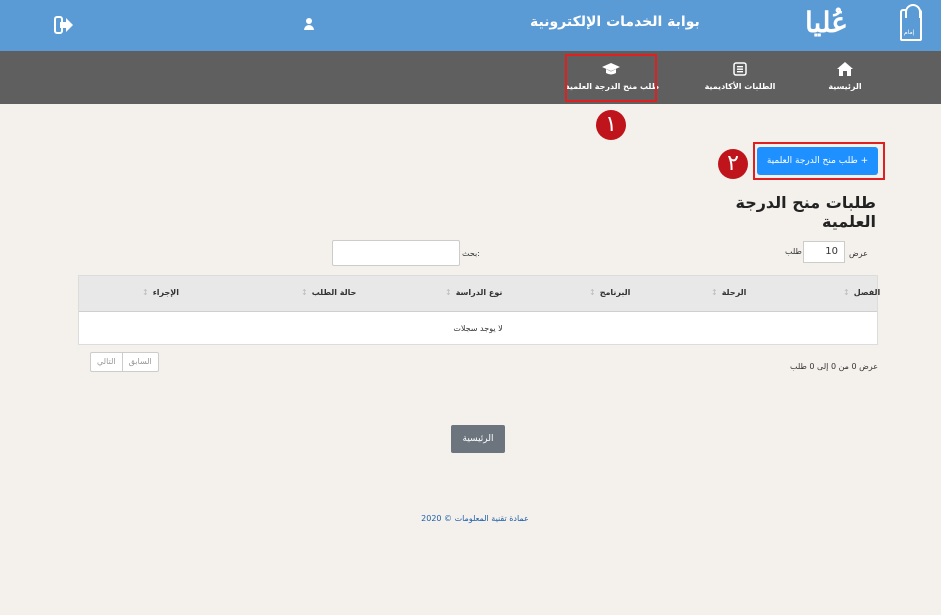 The height and width of the screenshot is (615, 941). I want to click on brand-logo: عُليا, so click(826, 22).